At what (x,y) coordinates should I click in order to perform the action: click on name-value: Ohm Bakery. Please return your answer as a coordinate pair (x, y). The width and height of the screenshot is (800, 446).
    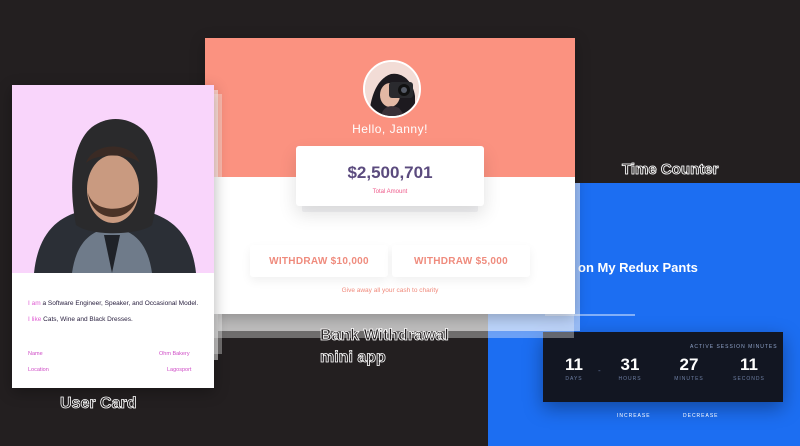
    Looking at the image, I should click on (174, 354).